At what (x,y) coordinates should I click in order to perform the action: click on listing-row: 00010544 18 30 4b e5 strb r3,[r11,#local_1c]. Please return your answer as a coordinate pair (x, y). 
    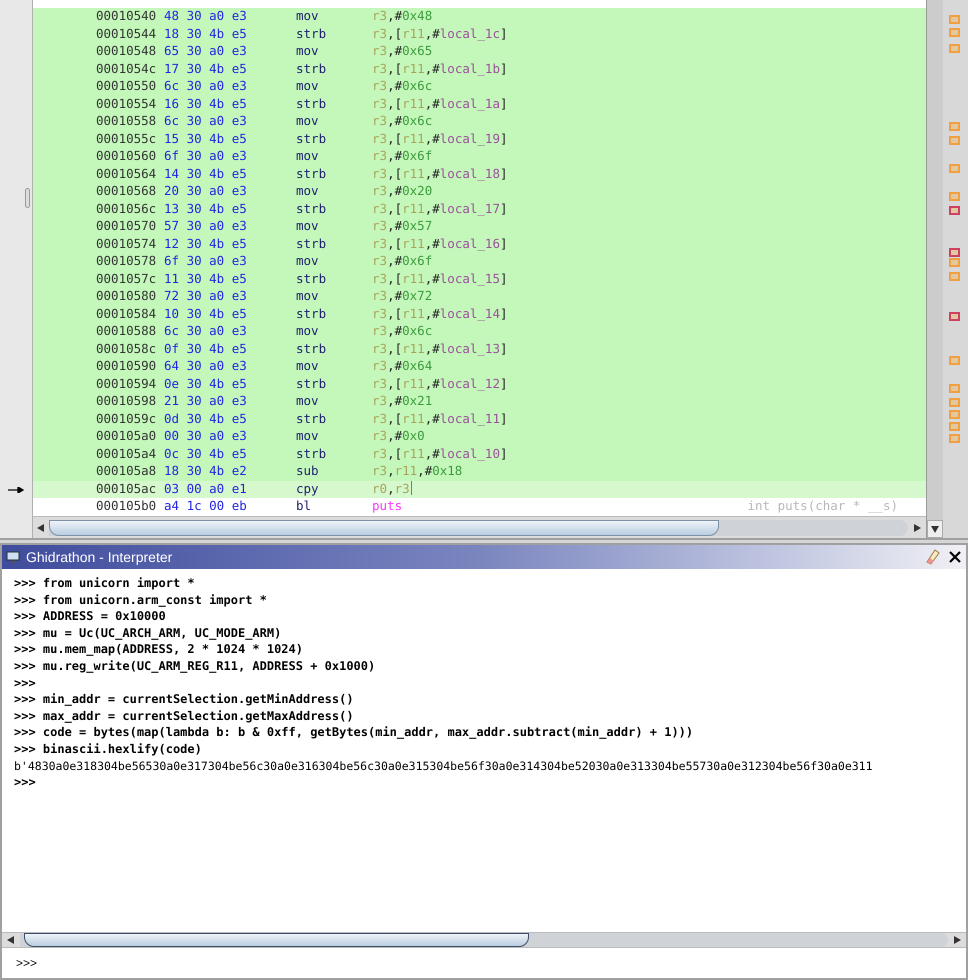
    Looking at the image, I should click on (479, 34).